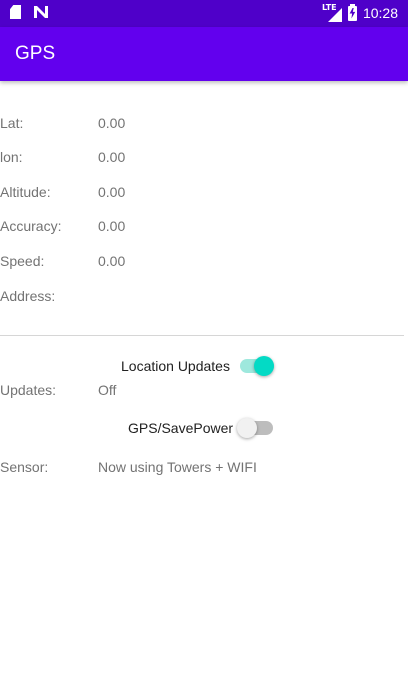 The width and height of the screenshot is (408, 679). What do you see at coordinates (204, 13) in the screenshot?
I see `status-bar: LTE 10:28` at bounding box center [204, 13].